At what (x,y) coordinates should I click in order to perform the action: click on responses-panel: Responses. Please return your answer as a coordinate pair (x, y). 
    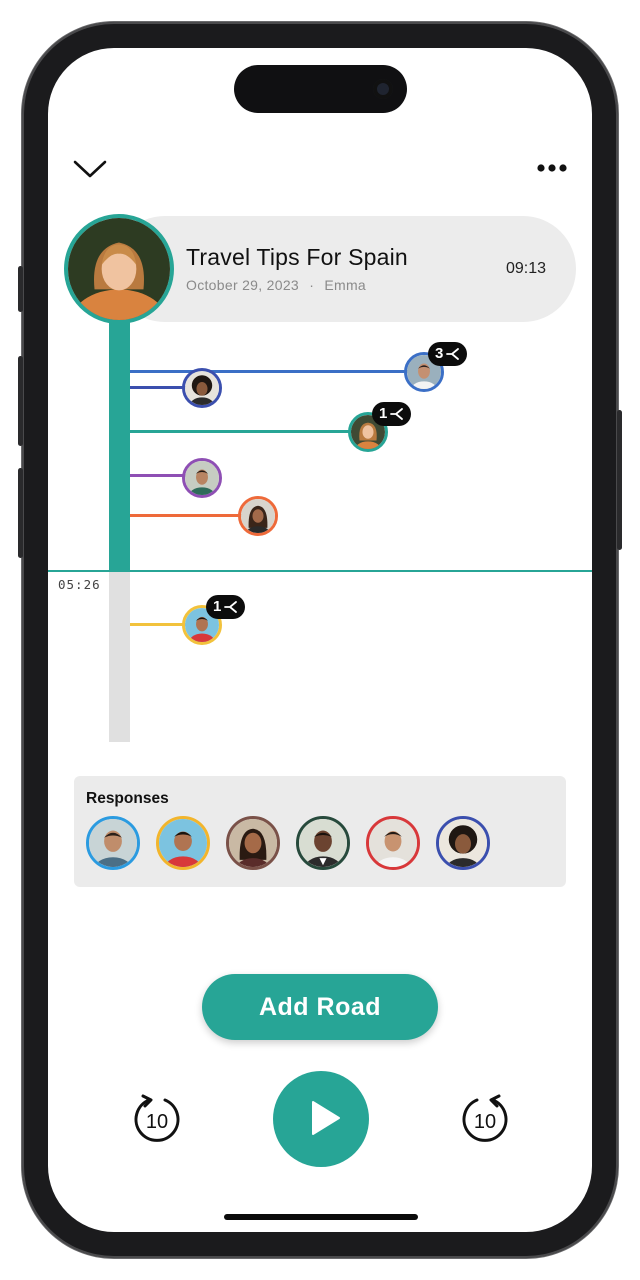
    Looking at the image, I should click on (320, 831).